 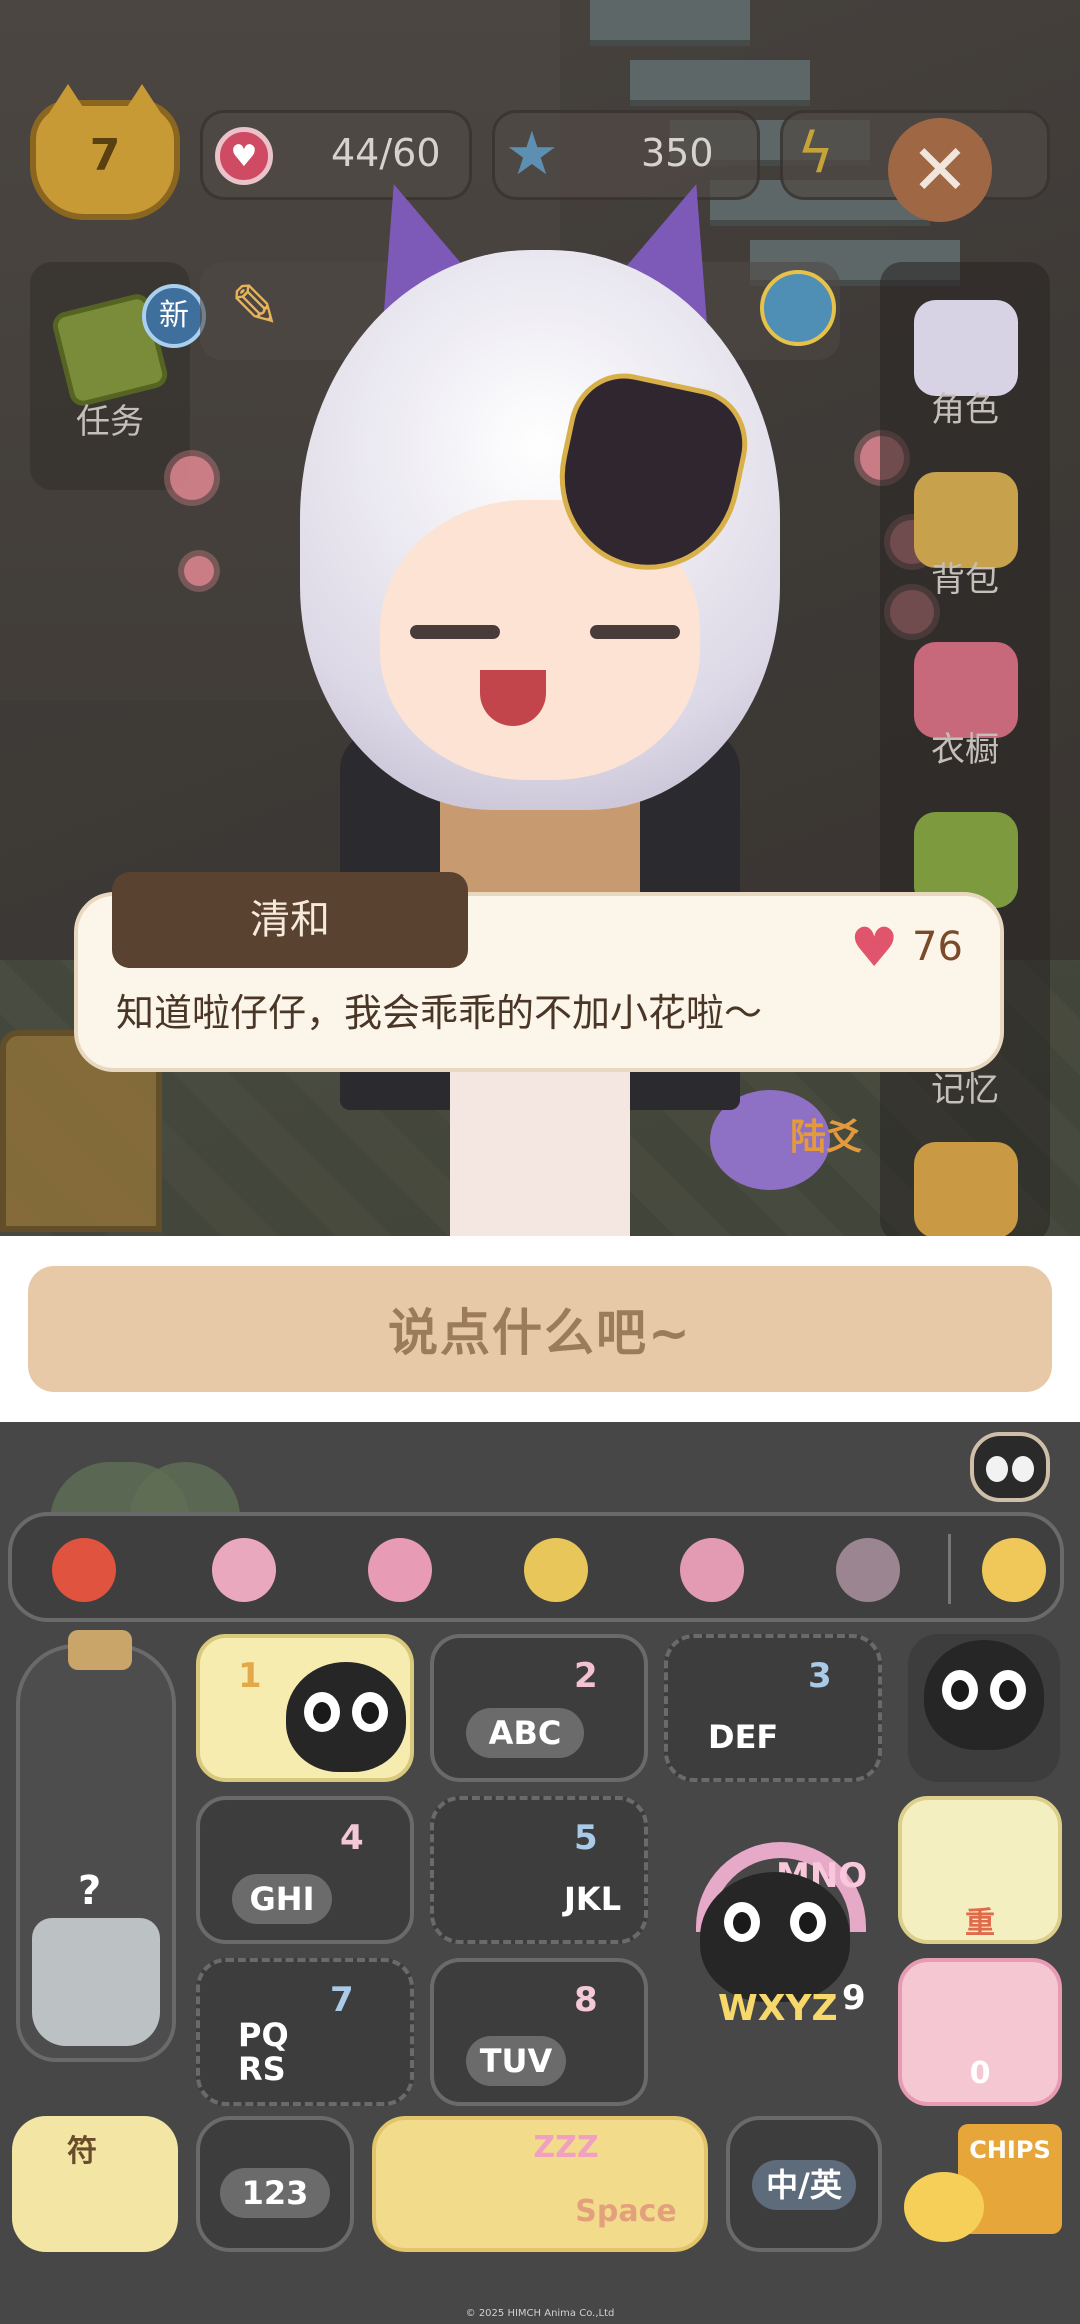 I want to click on keyboard-cat-icon, so click(x=1010, y=1467).